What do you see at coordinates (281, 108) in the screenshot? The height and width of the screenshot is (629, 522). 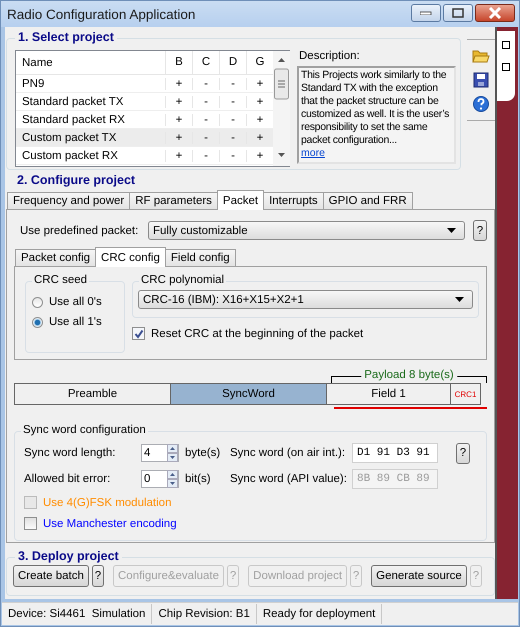 I see `scrollbar` at bounding box center [281, 108].